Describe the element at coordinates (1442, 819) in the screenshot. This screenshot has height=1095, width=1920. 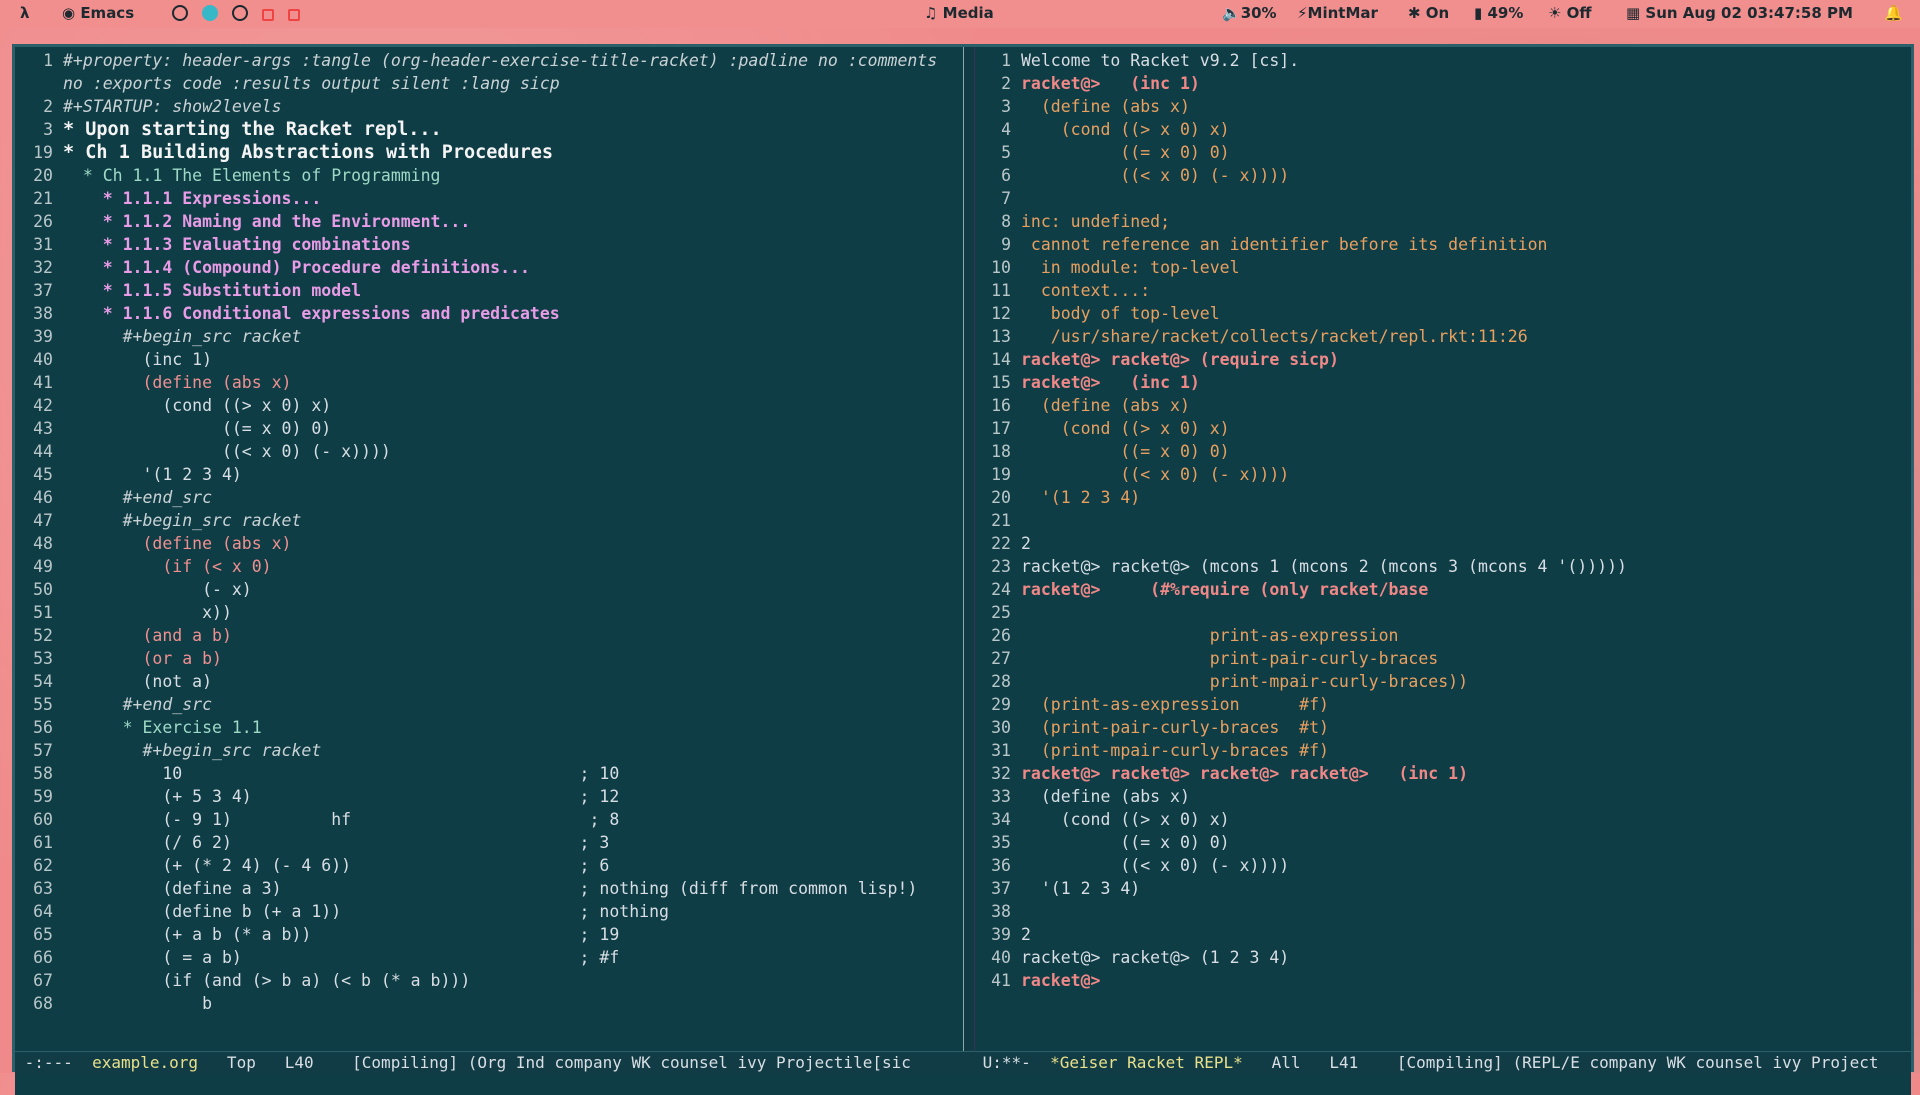
I see `buffer-line: 34 (cond ((> x 0) x)` at that location.